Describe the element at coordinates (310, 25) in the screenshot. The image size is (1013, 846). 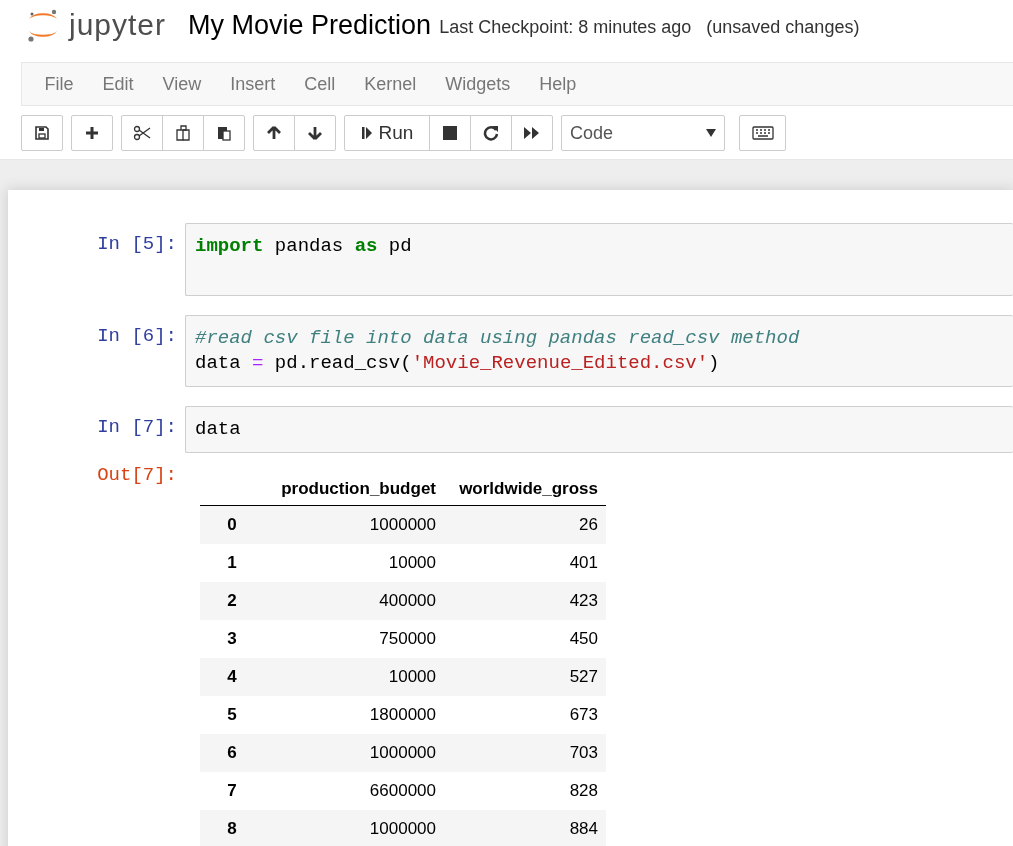
I see `notebook-title: My Movie Prediction` at that location.